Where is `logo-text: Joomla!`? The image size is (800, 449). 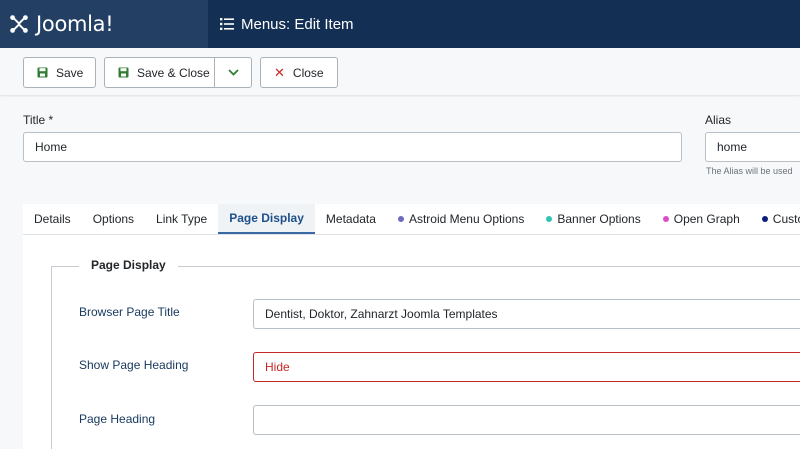
logo-text: Joomla! is located at coordinates (75, 24).